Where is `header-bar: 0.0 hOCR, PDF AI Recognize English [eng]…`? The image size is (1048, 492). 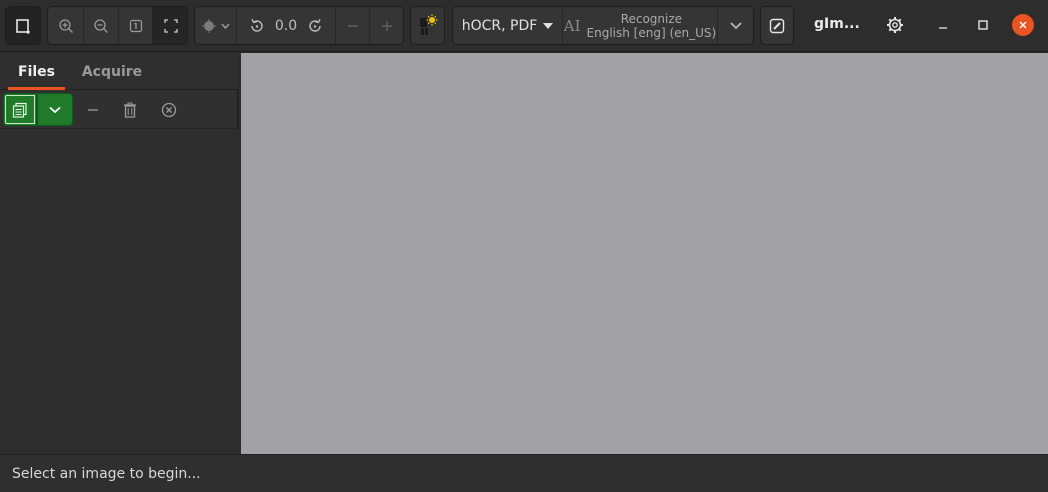 header-bar: 0.0 hOCR, PDF AI Recognize English [eng]… is located at coordinates (524, 26).